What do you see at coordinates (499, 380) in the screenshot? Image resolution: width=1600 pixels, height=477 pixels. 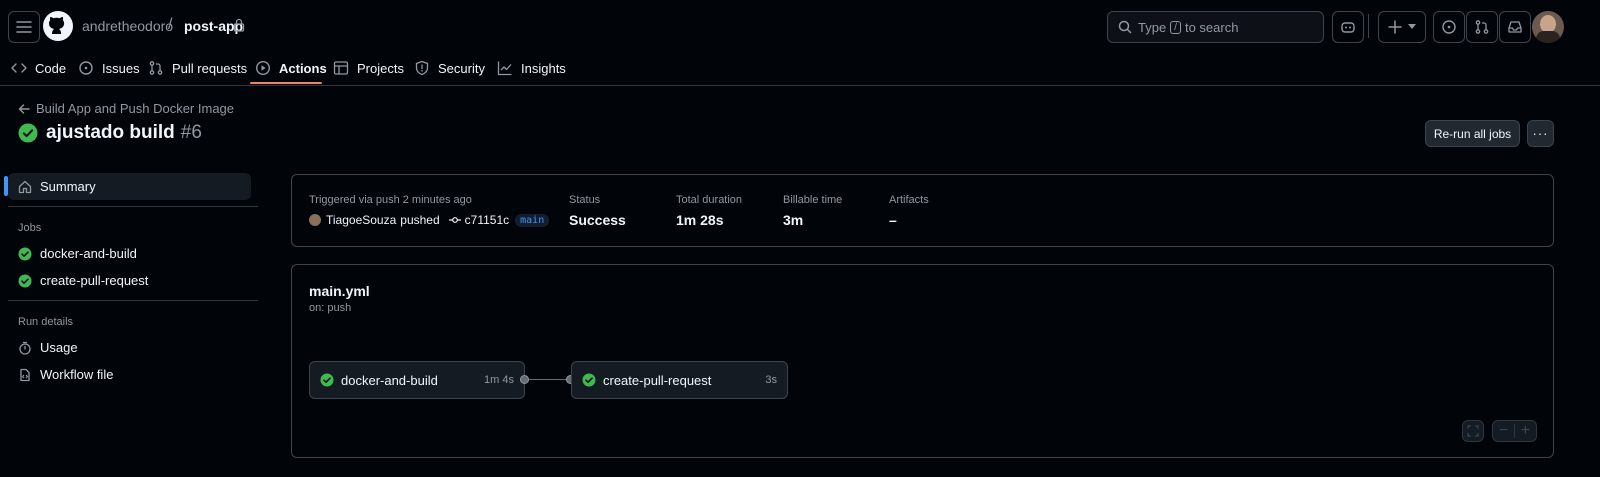 I see `job-duration: 1m 4s` at bounding box center [499, 380].